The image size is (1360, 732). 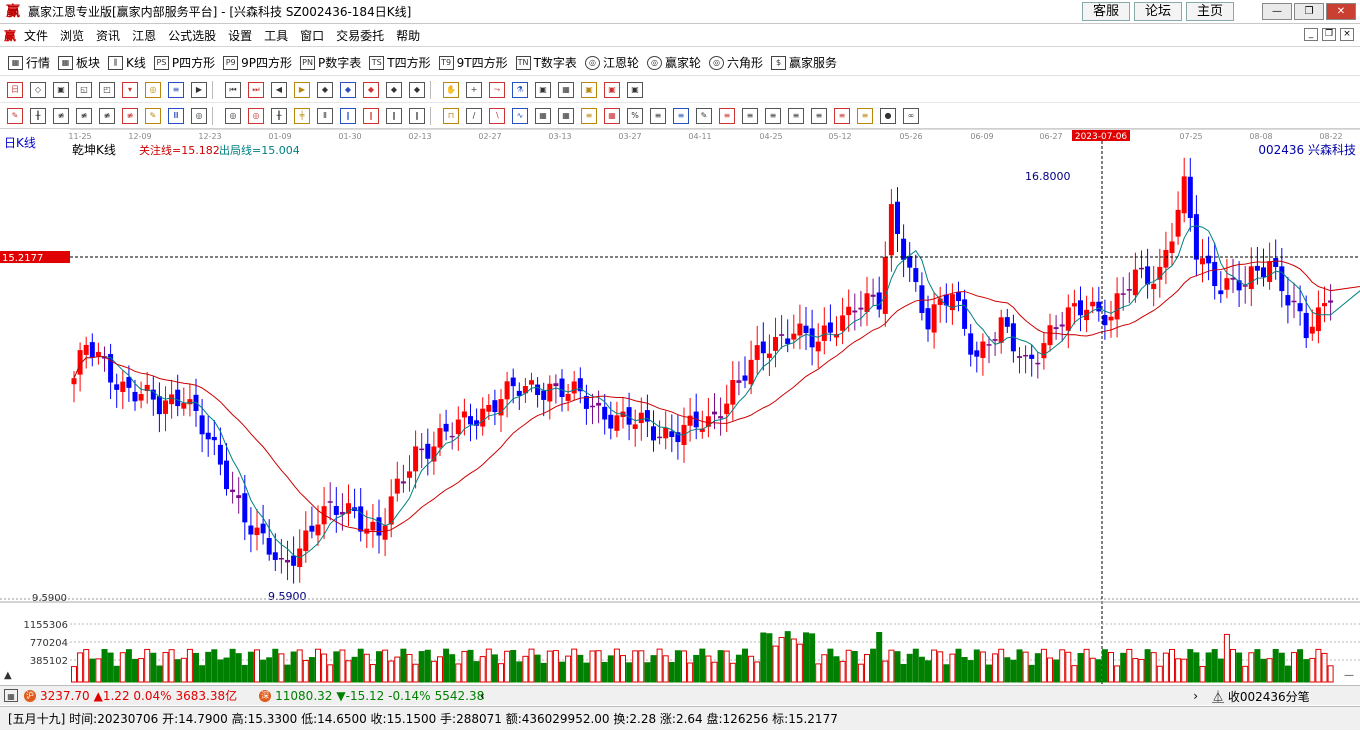 I want to click on toolbar-button-1: ▦ 板块, so click(x=79, y=62).